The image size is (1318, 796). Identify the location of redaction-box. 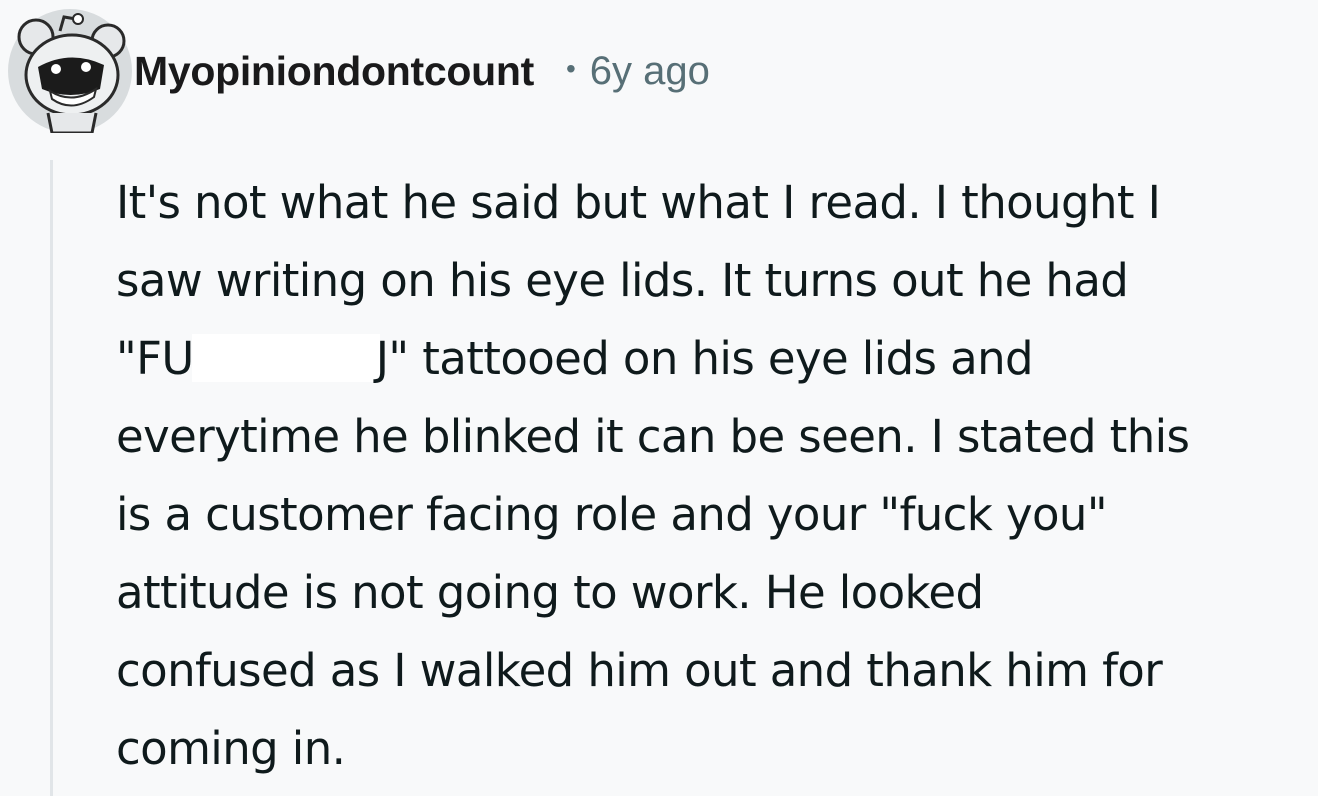
(285, 358).